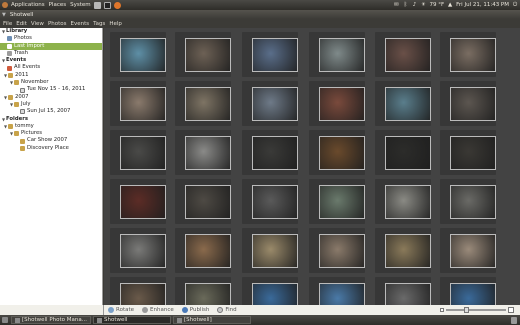 The image size is (520, 325). Describe the element at coordinates (476, 310) in the screenshot. I see `zoom-slider` at that location.